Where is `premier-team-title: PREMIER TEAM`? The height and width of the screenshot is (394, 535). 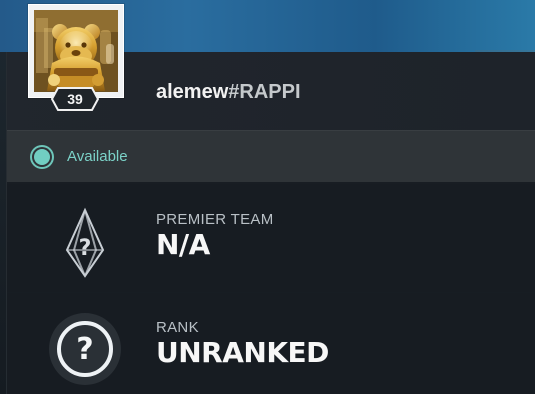 premier-team-title: PREMIER TEAM is located at coordinates (215, 219).